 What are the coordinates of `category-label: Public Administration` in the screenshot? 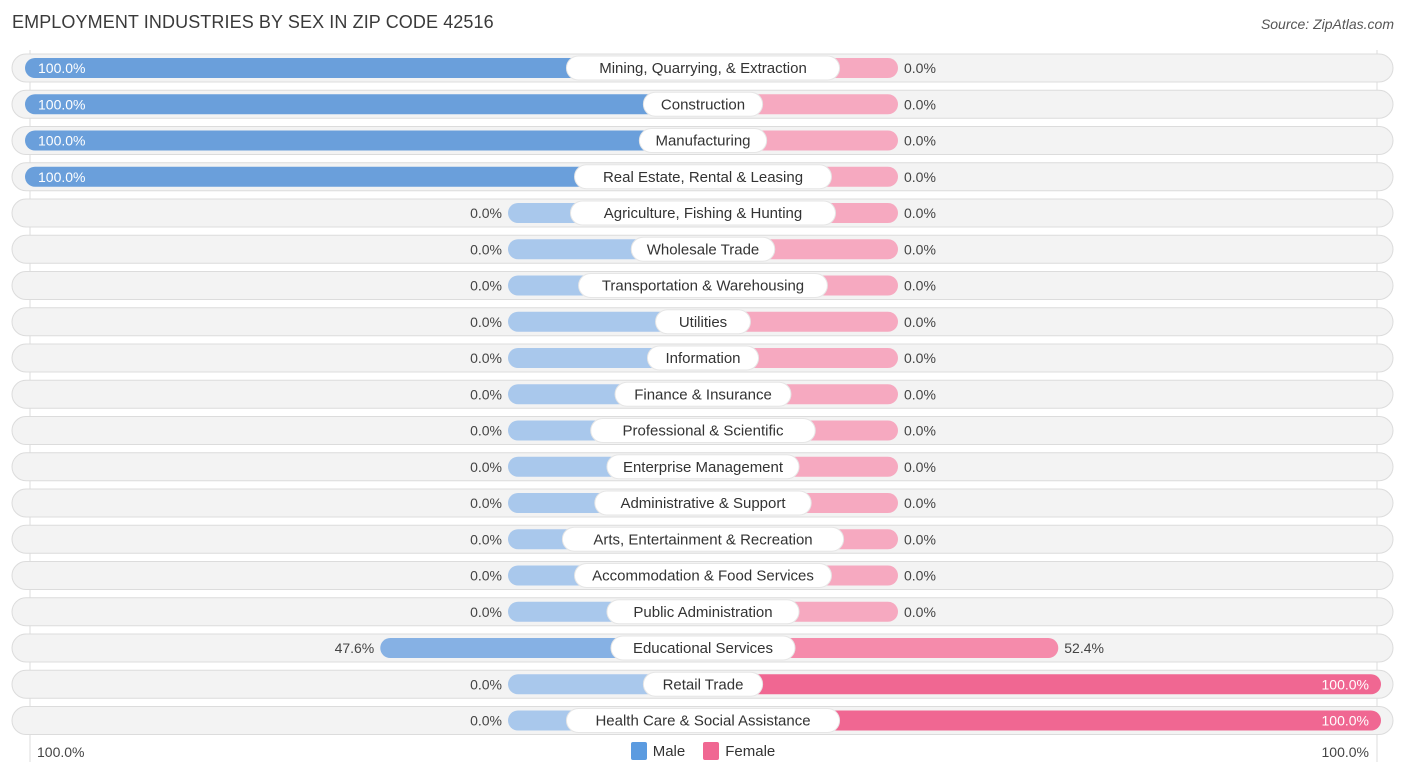 It's located at (702, 612).